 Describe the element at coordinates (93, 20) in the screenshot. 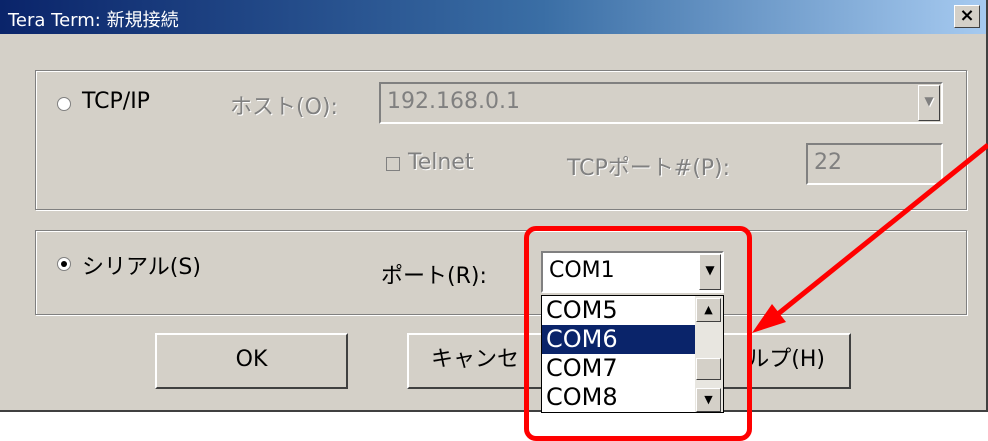

I see `window-title: Tera Term: 新規接続` at that location.